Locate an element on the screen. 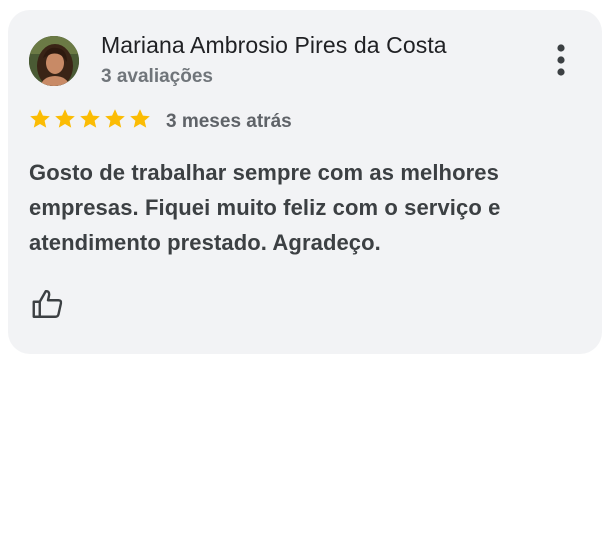 This screenshot has width=606, height=540. avatar is located at coordinates (54, 61).